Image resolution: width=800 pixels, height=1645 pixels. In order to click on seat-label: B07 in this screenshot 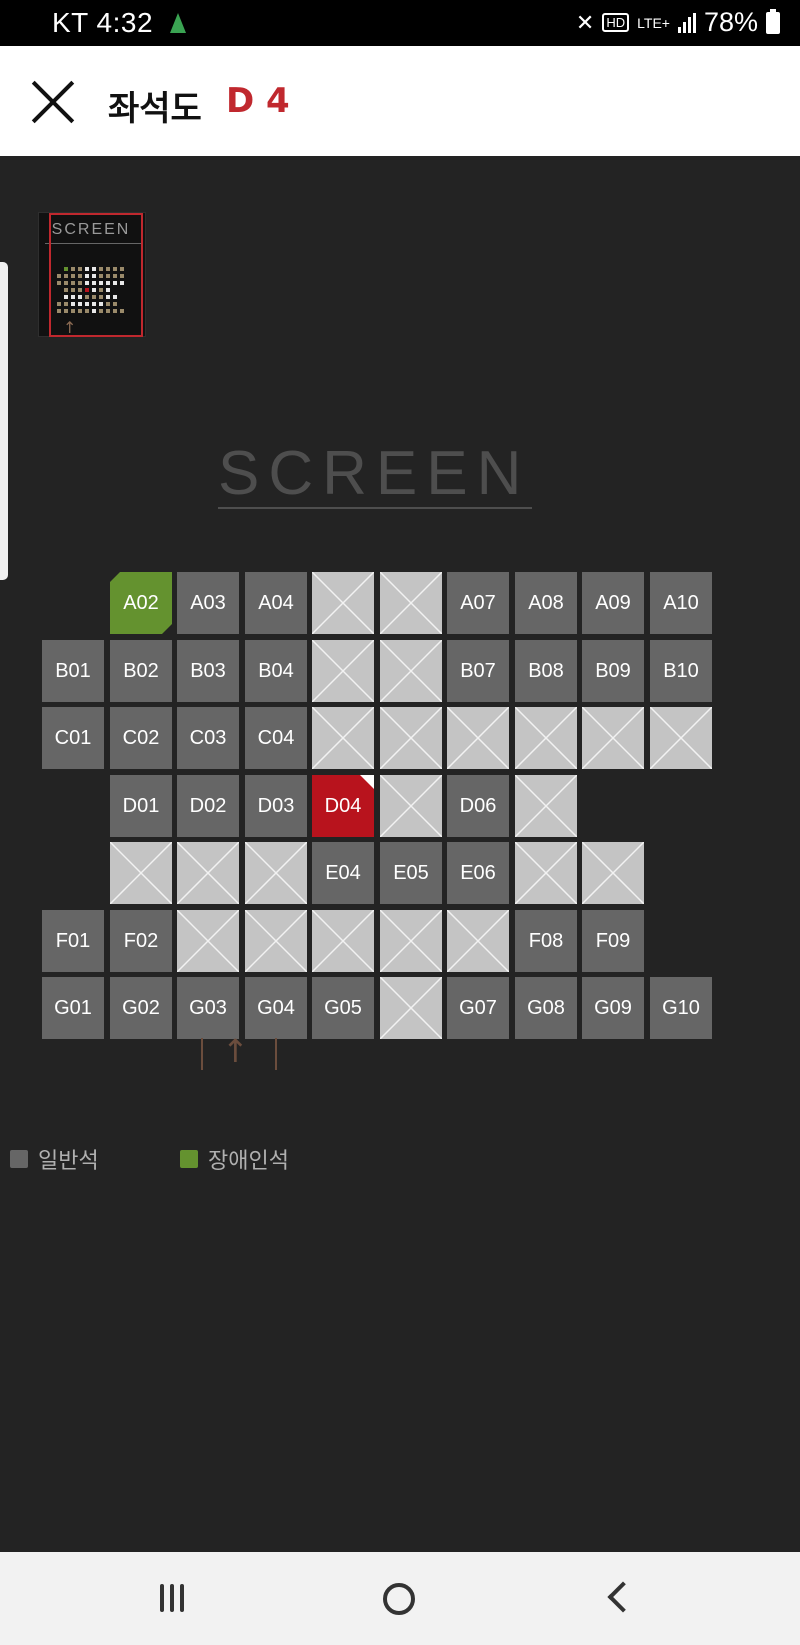, I will do `click(478, 670)`.